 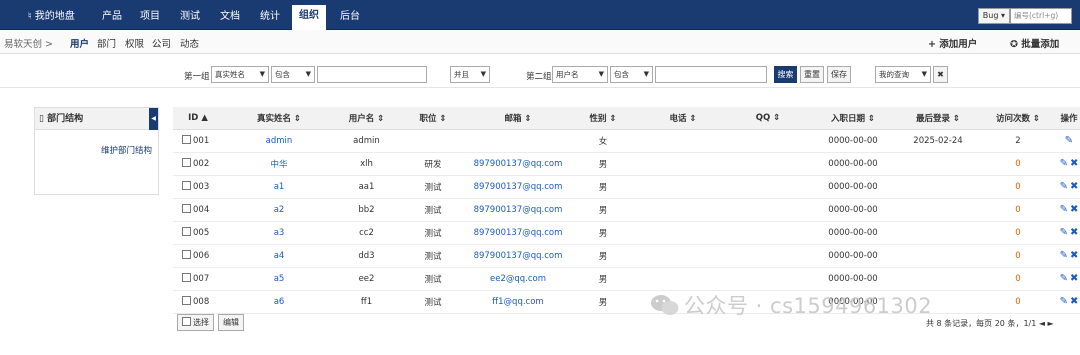 I want to click on cell-realname-value: a5, so click(x=279, y=279).